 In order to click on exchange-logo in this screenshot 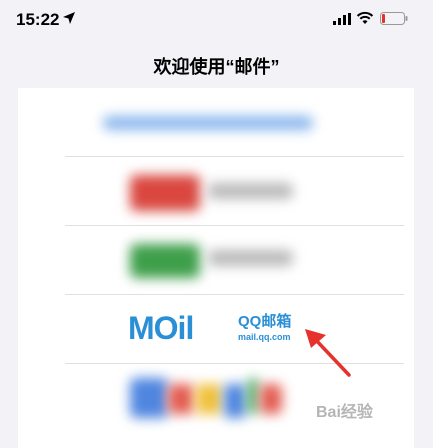, I will do `click(208, 123)`.